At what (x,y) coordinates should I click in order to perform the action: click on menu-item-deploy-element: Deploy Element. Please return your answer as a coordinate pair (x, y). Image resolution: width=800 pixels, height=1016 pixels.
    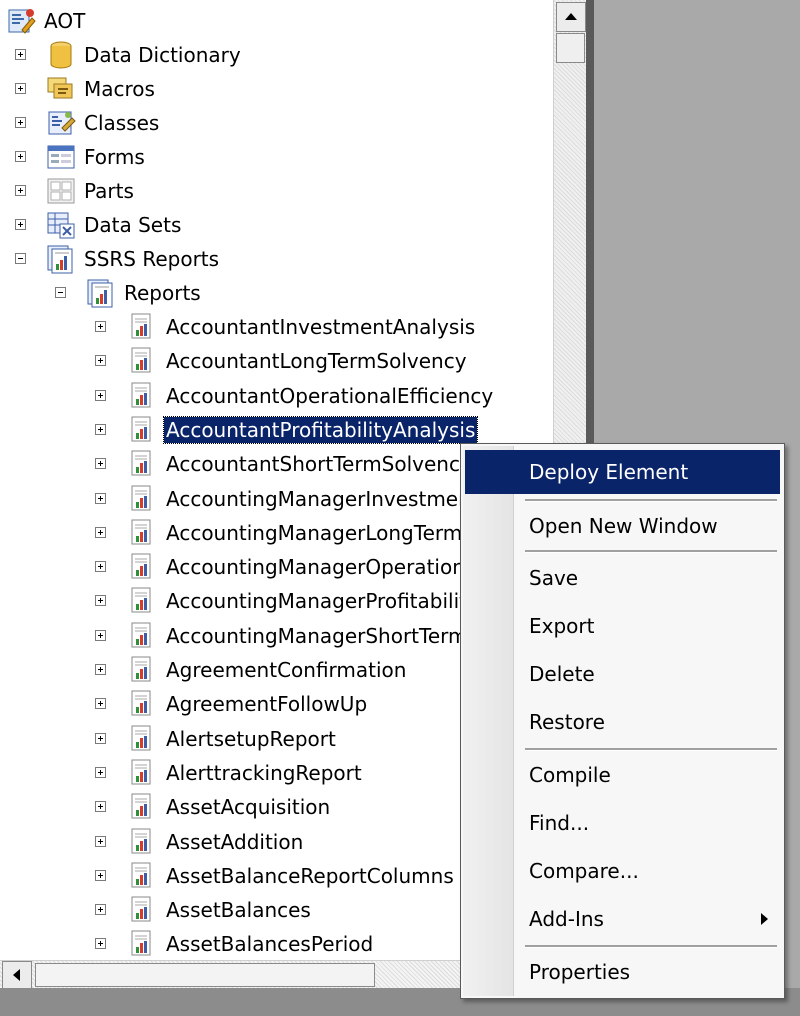
    Looking at the image, I should click on (622, 472).